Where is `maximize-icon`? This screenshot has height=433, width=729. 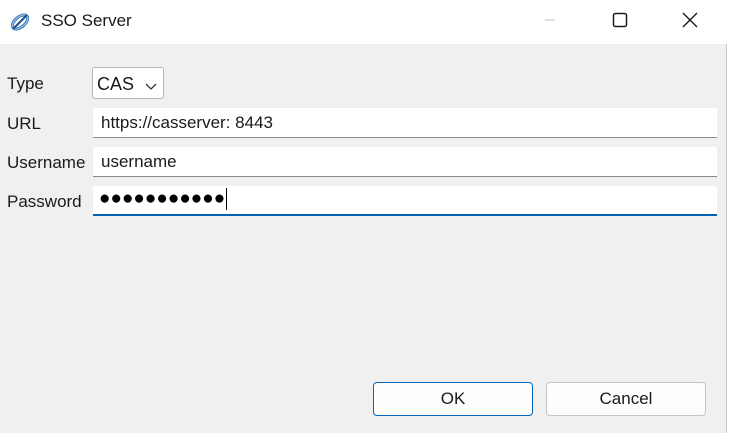
maximize-icon is located at coordinates (620, 22).